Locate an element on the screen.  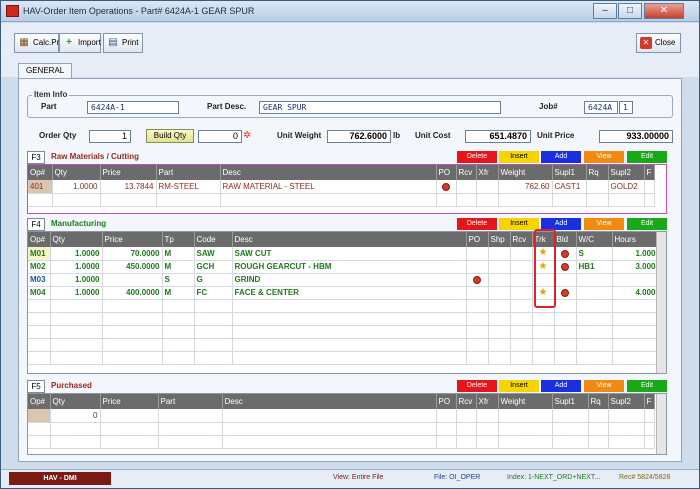
code-cell: SAW is located at coordinates (213, 254).